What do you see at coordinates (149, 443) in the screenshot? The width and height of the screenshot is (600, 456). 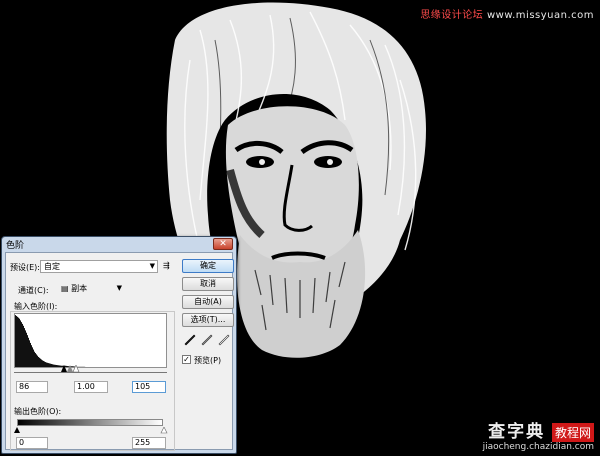 I see `output-white-field: 255` at bounding box center [149, 443].